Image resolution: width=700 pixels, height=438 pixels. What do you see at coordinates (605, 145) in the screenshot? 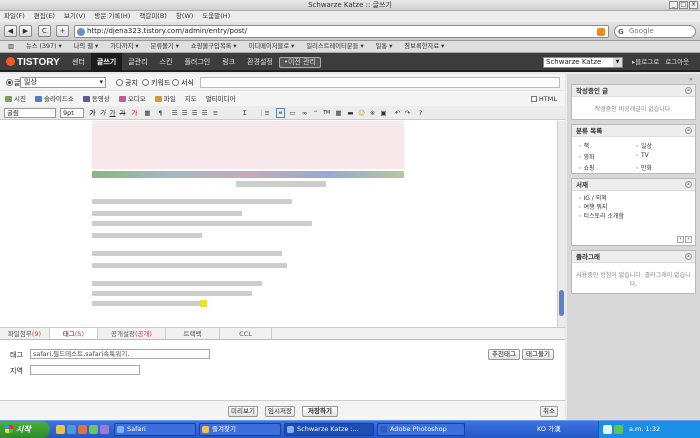
I see `category-item: ◦ 책` at bounding box center [605, 145].